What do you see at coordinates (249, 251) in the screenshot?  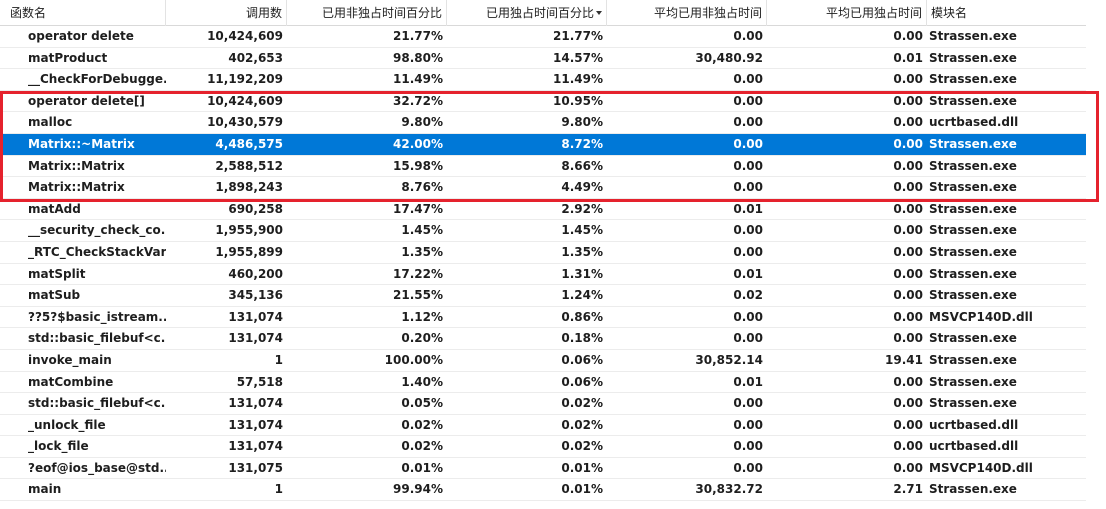 I see `cell-calls: 1,955,899` at bounding box center [249, 251].